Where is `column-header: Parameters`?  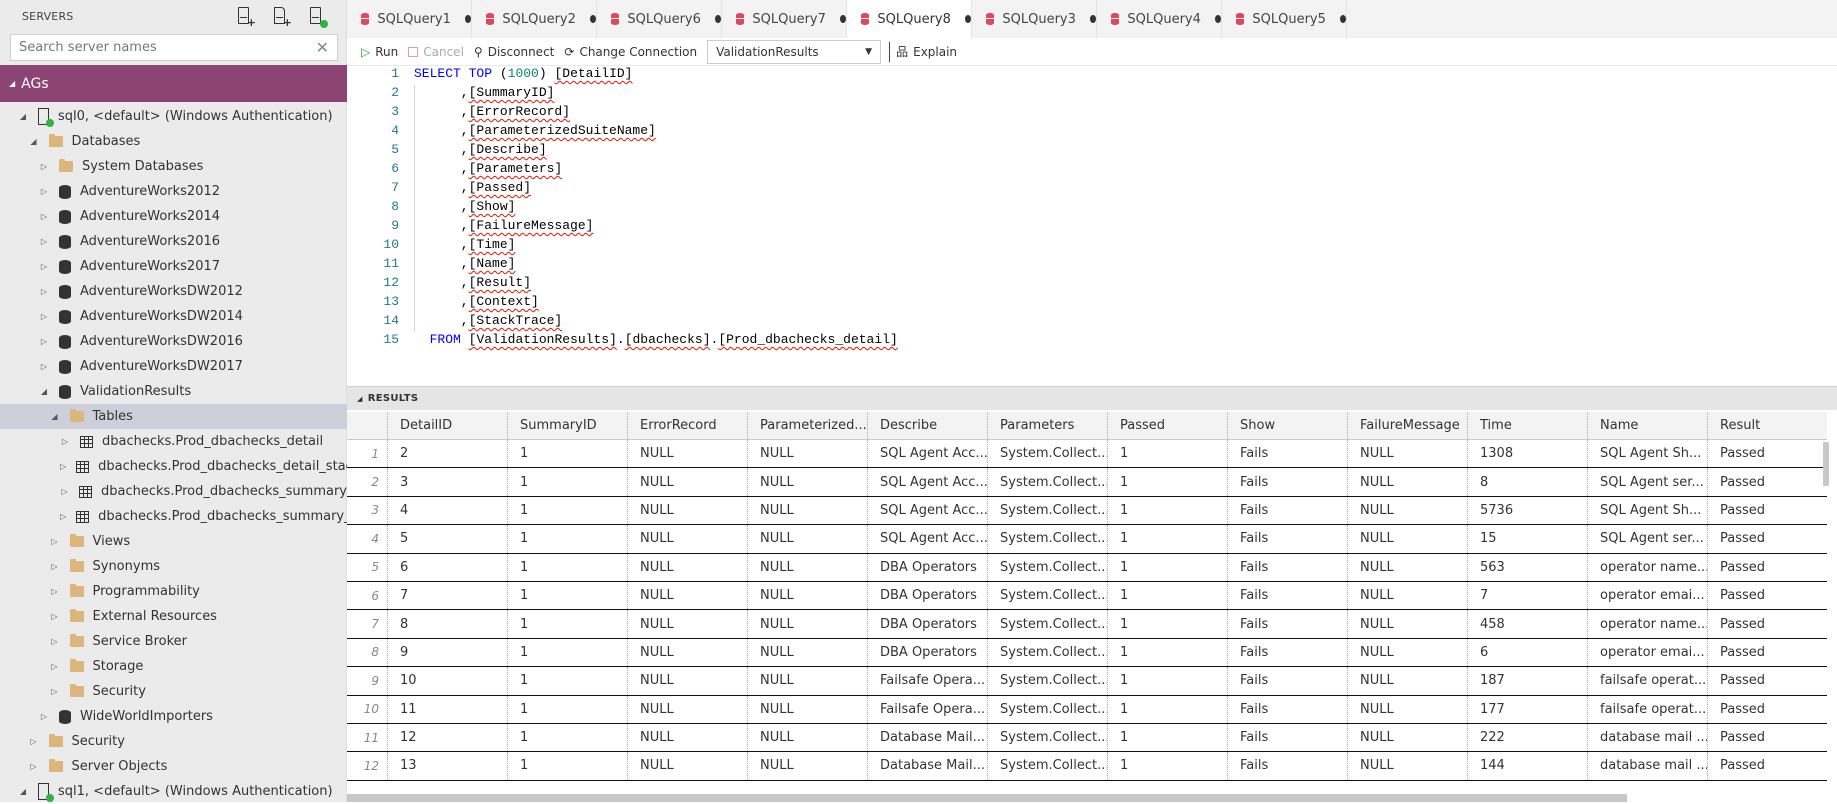
column-header: Parameters is located at coordinates (1047, 425).